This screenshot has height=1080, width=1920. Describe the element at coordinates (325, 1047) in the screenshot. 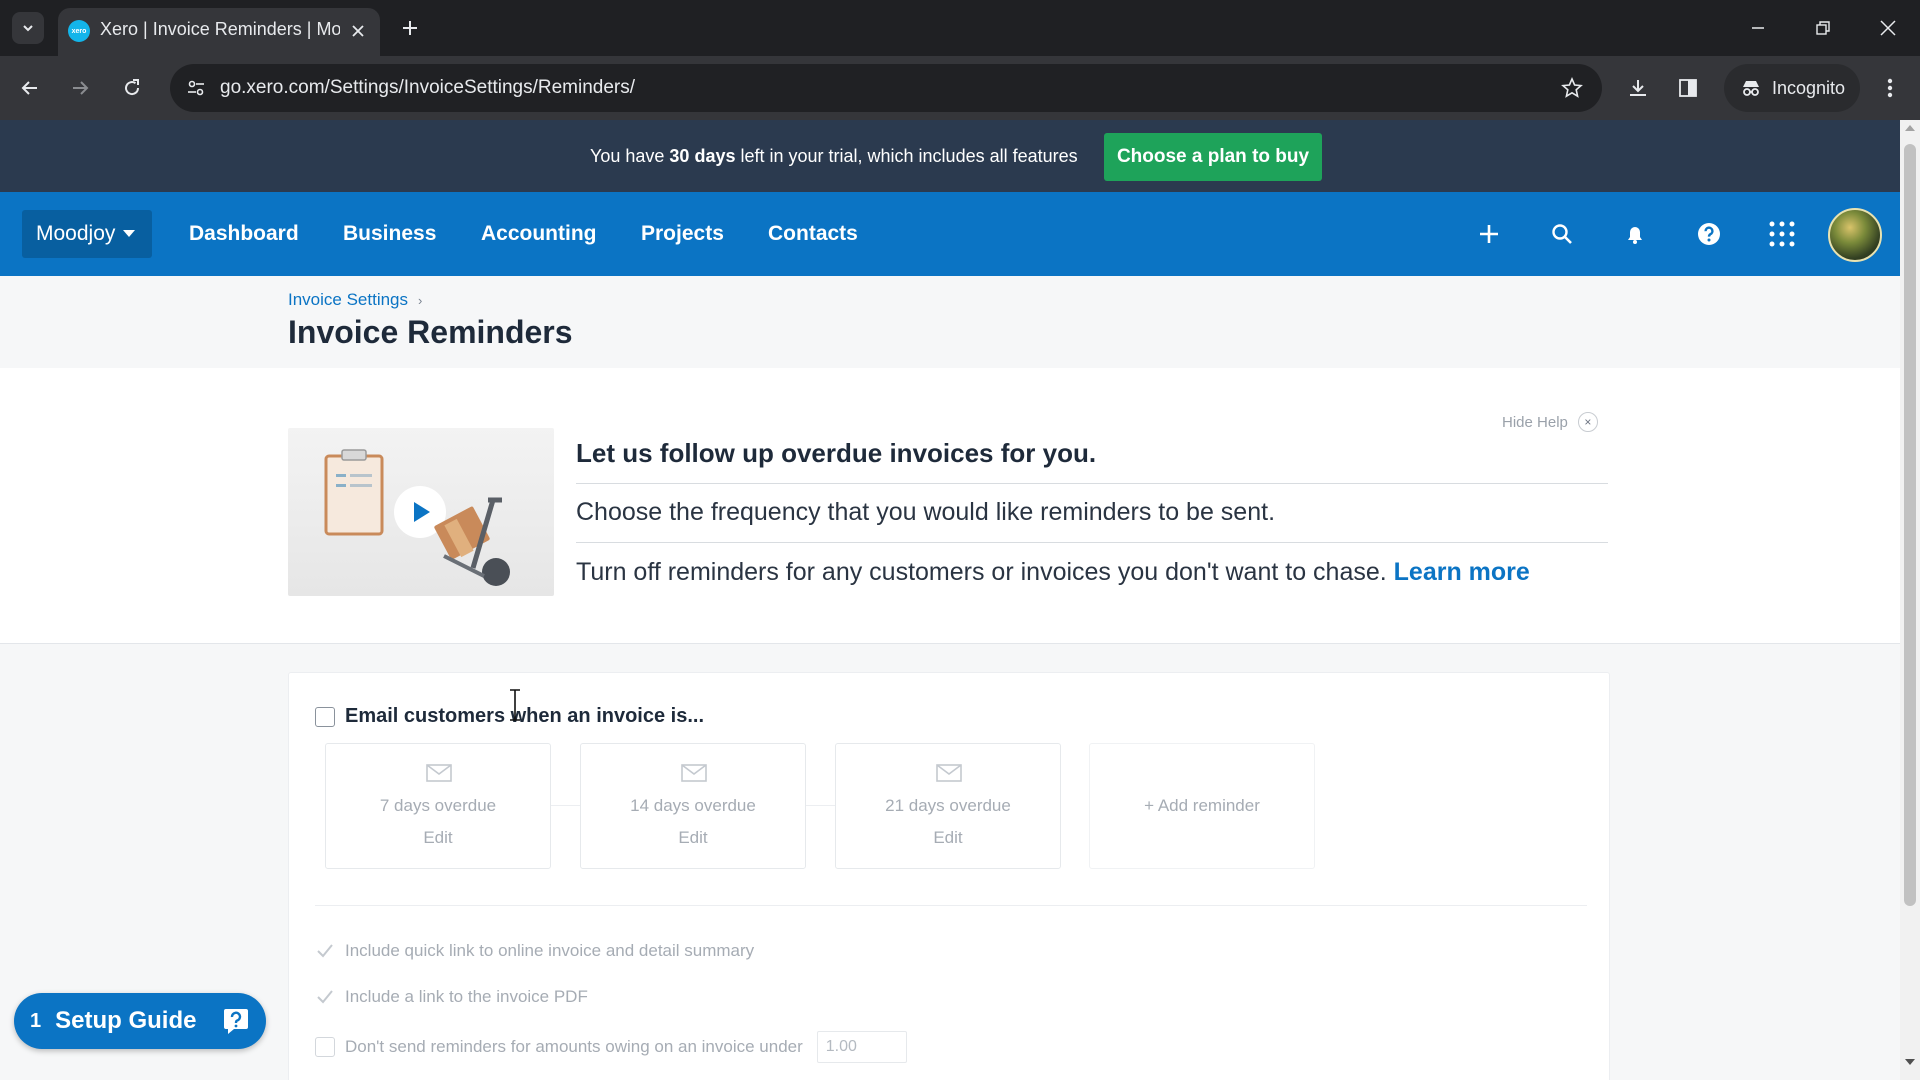

I see `min-amount-checkbox` at that location.